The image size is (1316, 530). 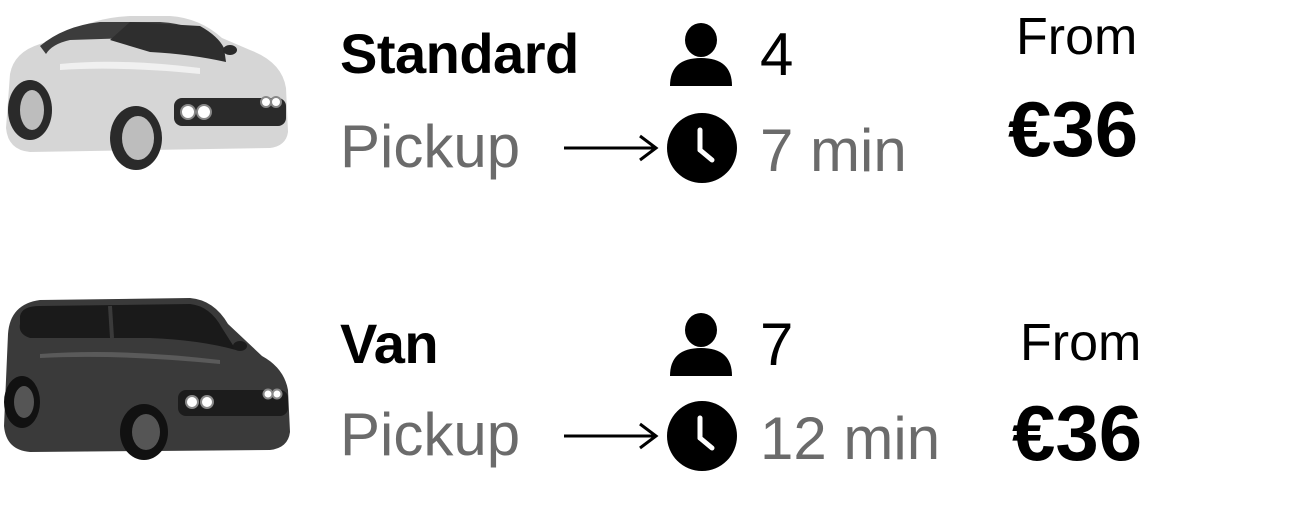 I want to click on pickup-time: 12 min, so click(x=850, y=438).